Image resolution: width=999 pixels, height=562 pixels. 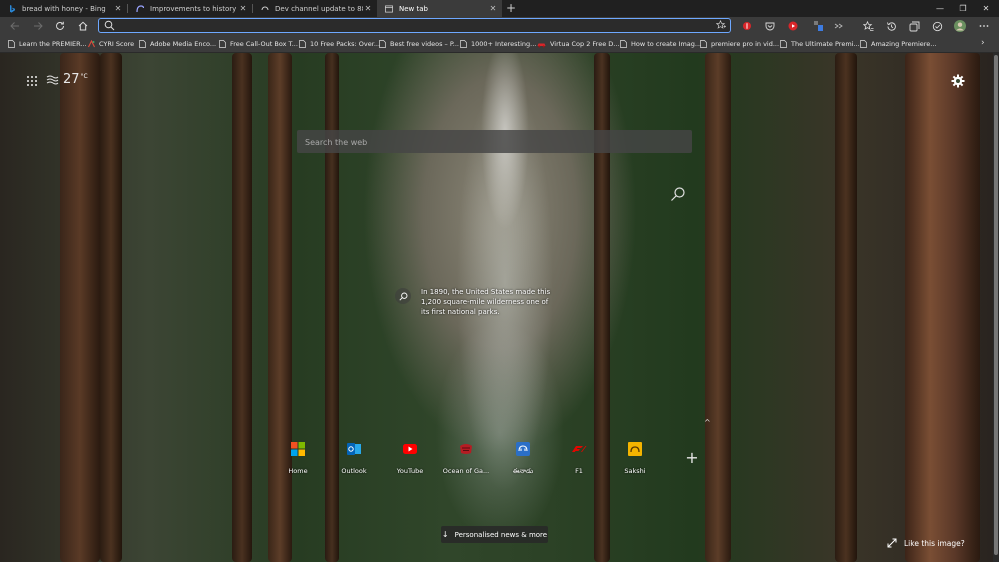 I want to click on refresh-icon, so click(x=60, y=25).